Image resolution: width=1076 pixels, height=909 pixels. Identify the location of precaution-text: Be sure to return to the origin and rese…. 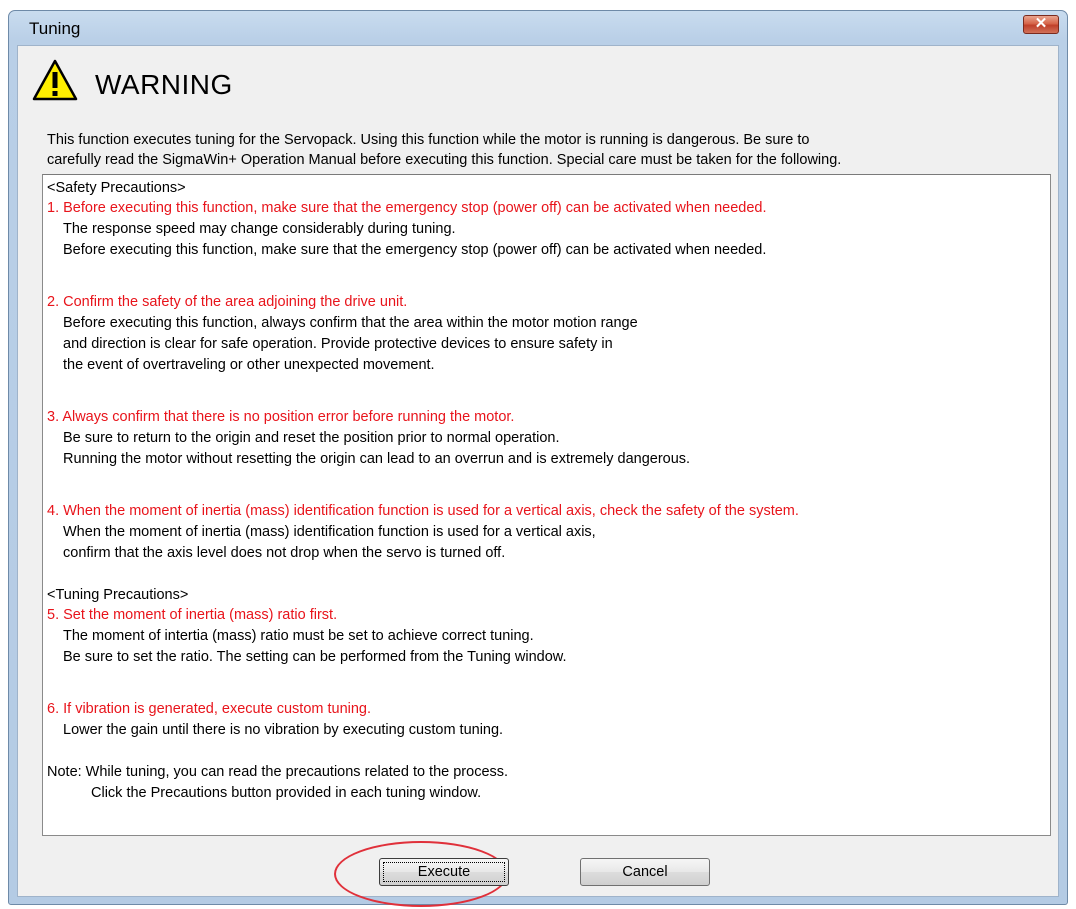
(311, 438).